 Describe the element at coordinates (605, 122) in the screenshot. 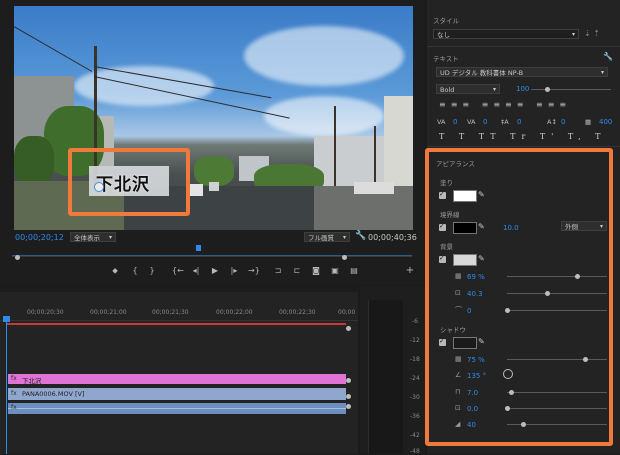

I see `tsume-value: 400` at that location.